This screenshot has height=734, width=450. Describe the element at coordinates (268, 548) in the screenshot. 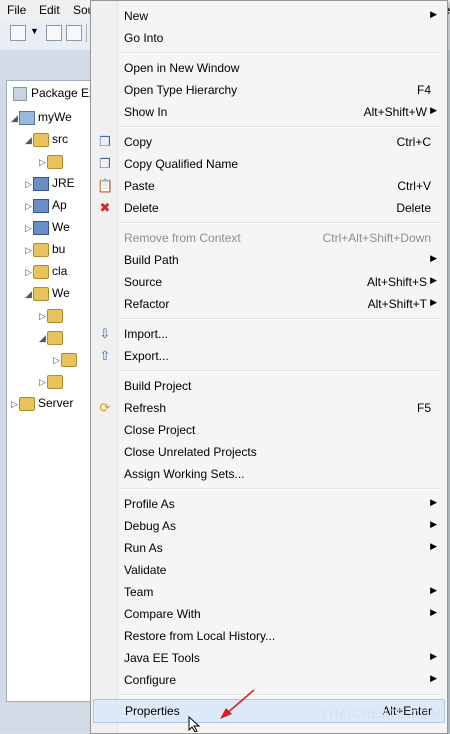

I see `menu-item-run-as: Run As ▶` at that location.